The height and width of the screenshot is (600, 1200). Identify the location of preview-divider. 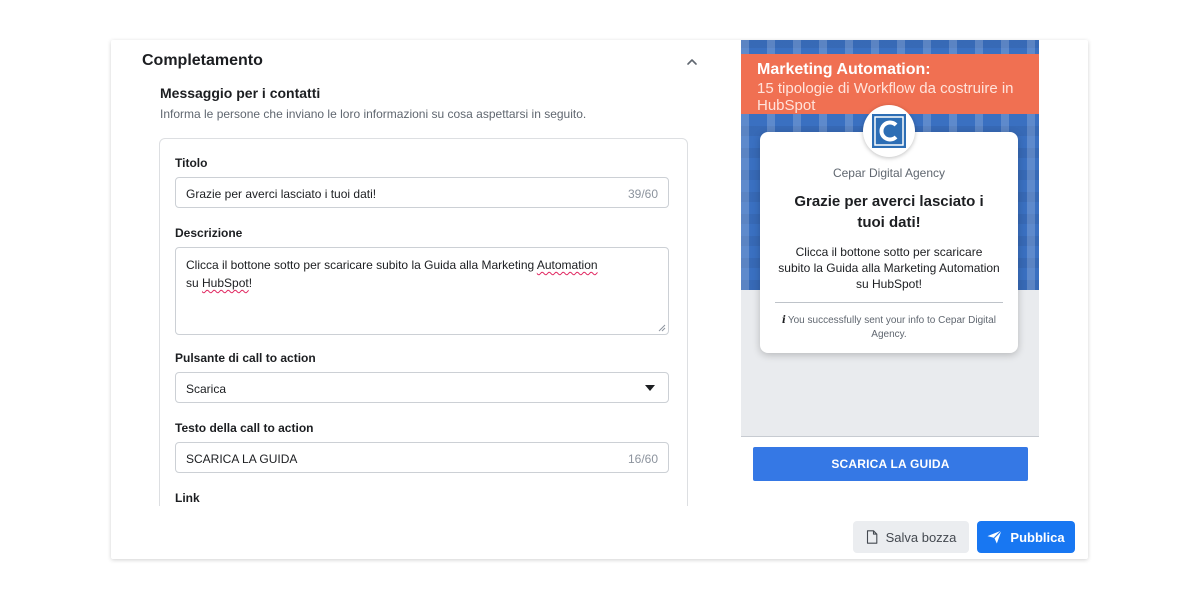
(890, 436).